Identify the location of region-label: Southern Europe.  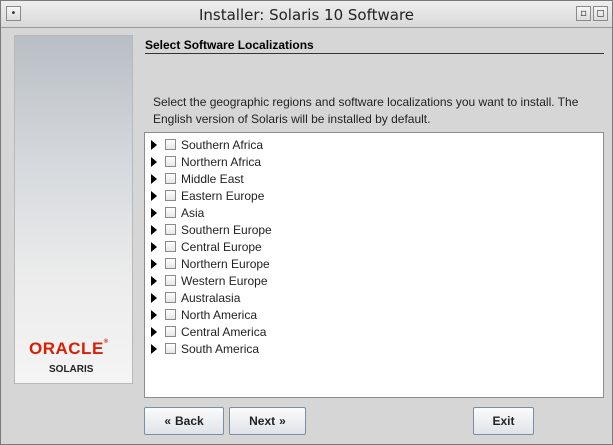
(226, 229).